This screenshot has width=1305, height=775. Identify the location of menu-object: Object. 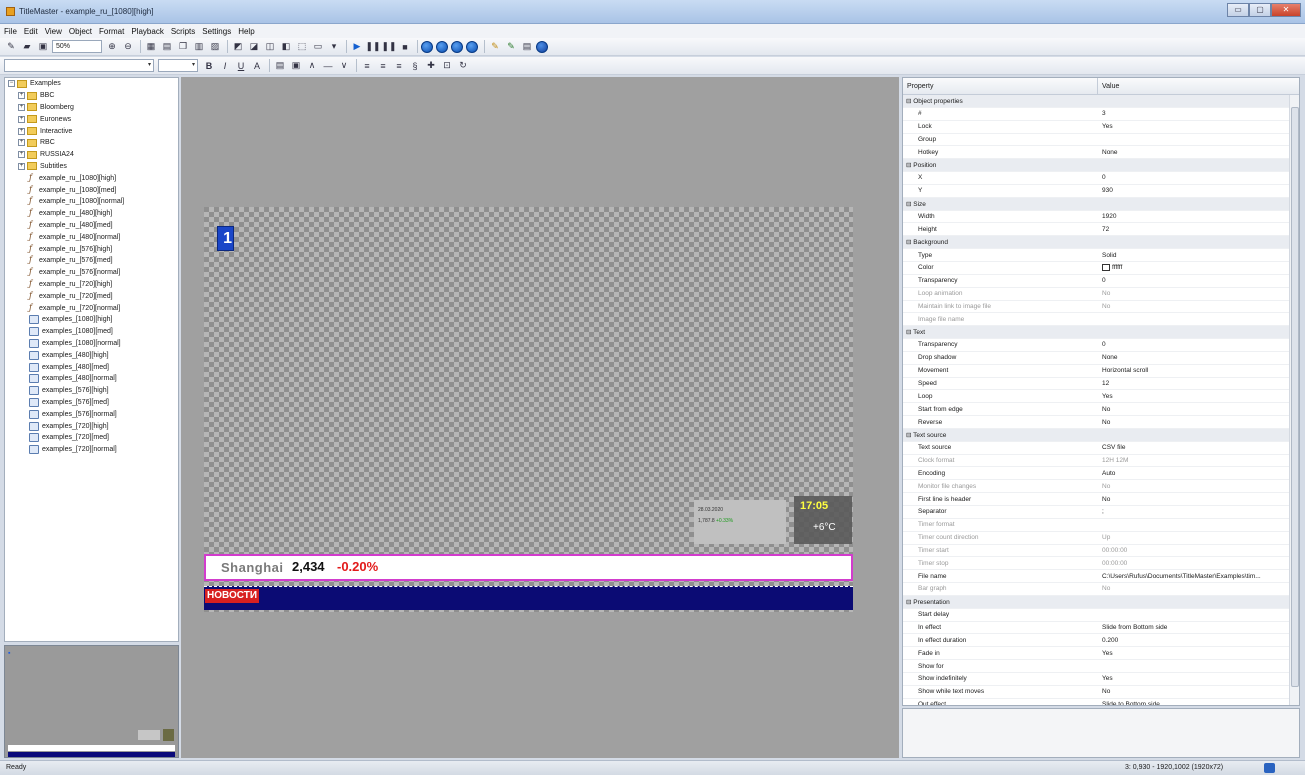
(80, 31).